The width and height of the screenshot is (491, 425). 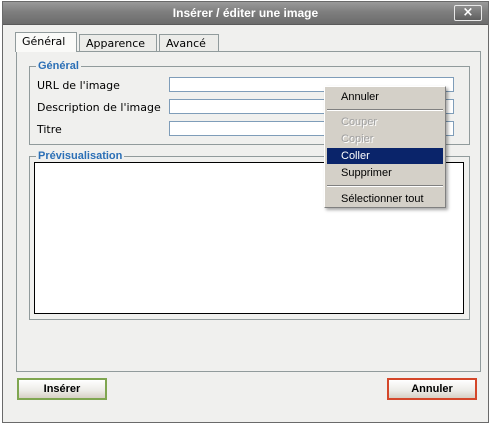 What do you see at coordinates (46, 42) in the screenshot?
I see `tab-general: Général` at bounding box center [46, 42].